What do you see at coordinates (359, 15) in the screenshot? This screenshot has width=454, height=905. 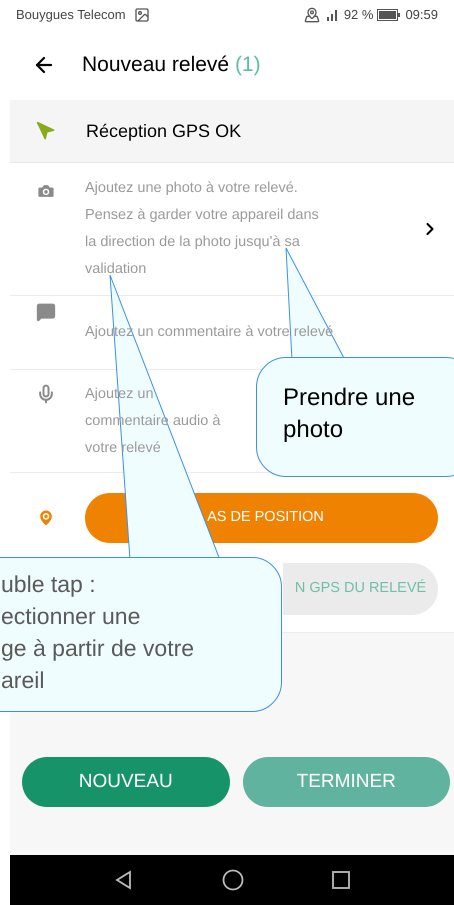 I see `battery-percent: 92 %` at bounding box center [359, 15].